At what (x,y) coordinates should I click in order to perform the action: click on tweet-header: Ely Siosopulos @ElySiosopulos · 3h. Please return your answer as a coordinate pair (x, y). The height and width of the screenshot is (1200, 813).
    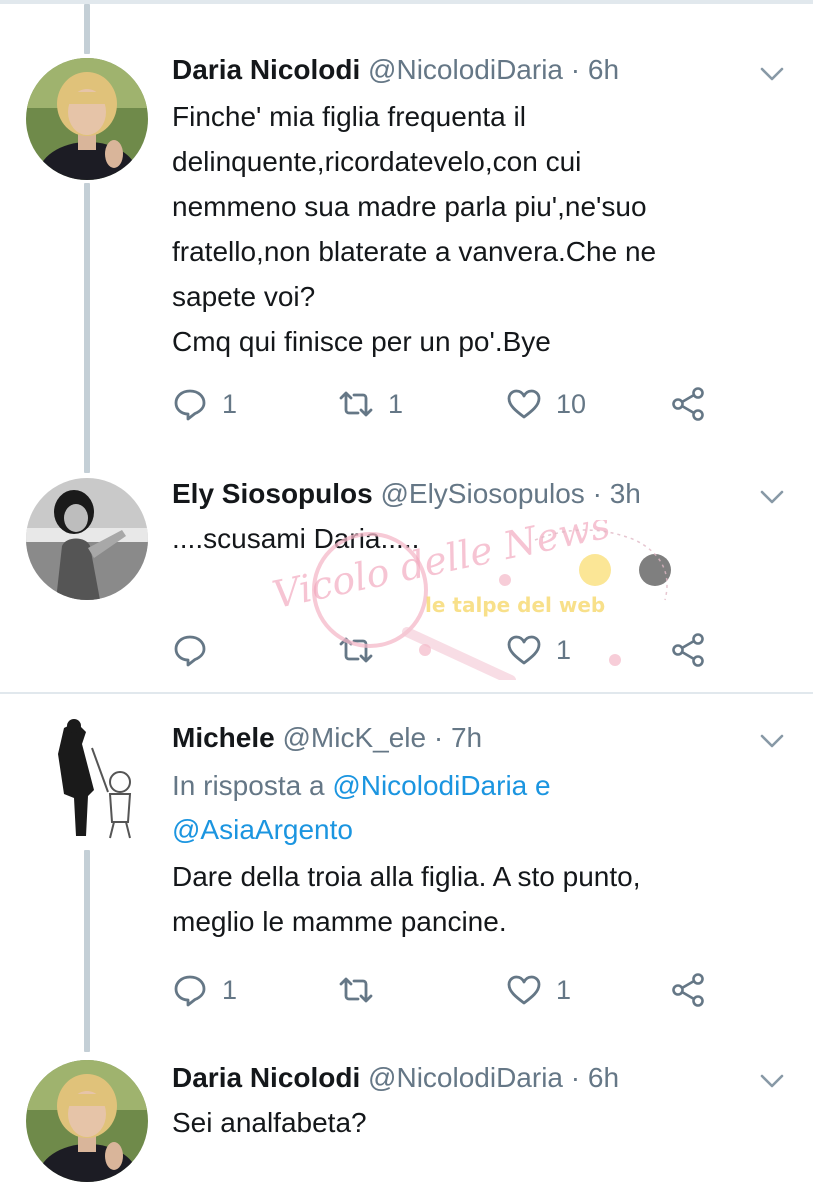
    Looking at the image, I should click on (406, 494).